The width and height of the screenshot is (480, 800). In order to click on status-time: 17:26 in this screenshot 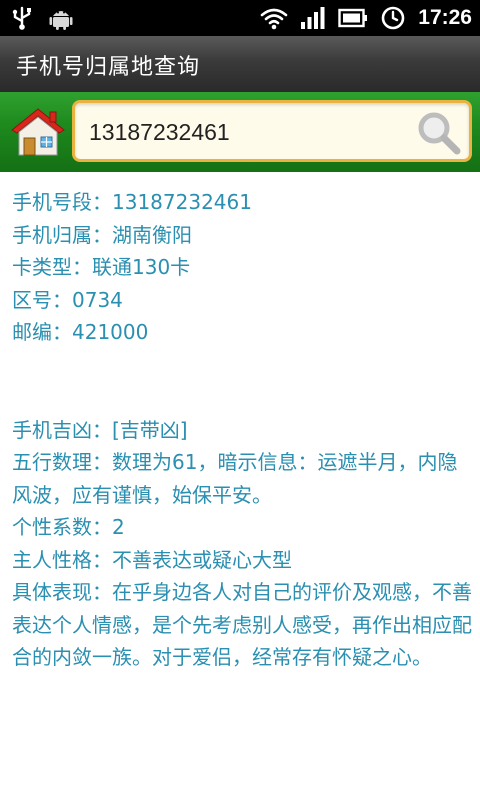, I will do `click(445, 17)`.